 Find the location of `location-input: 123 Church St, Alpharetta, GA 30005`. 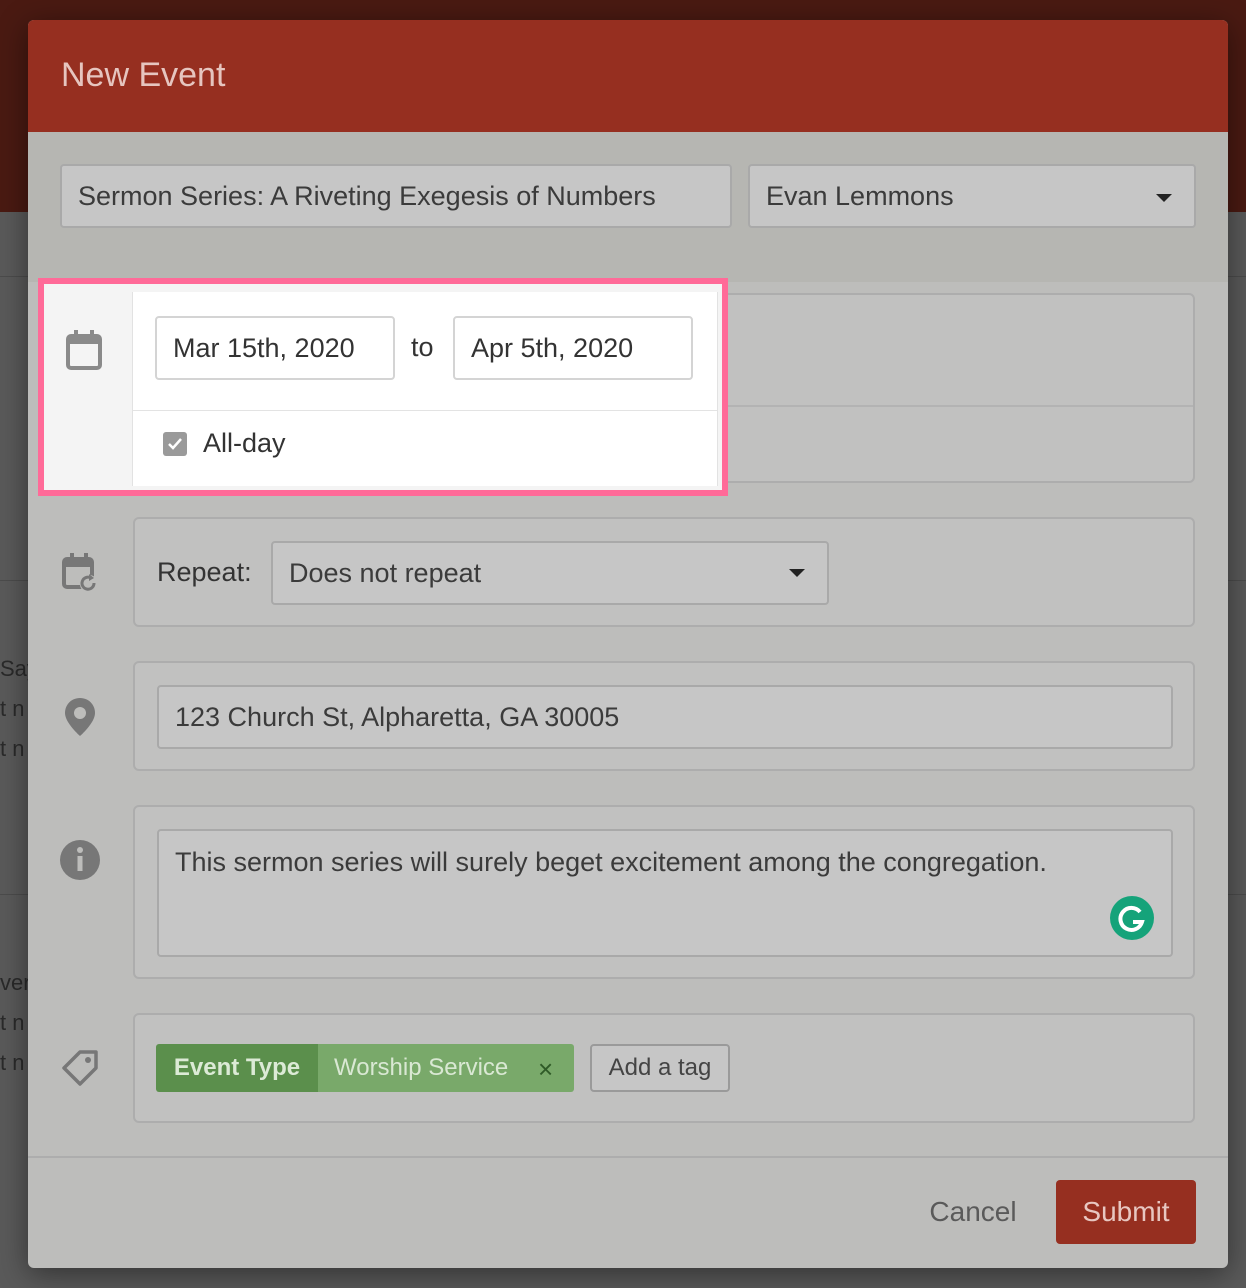

location-input: 123 Church St, Alpharetta, GA 30005 is located at coordinates (665, 717).